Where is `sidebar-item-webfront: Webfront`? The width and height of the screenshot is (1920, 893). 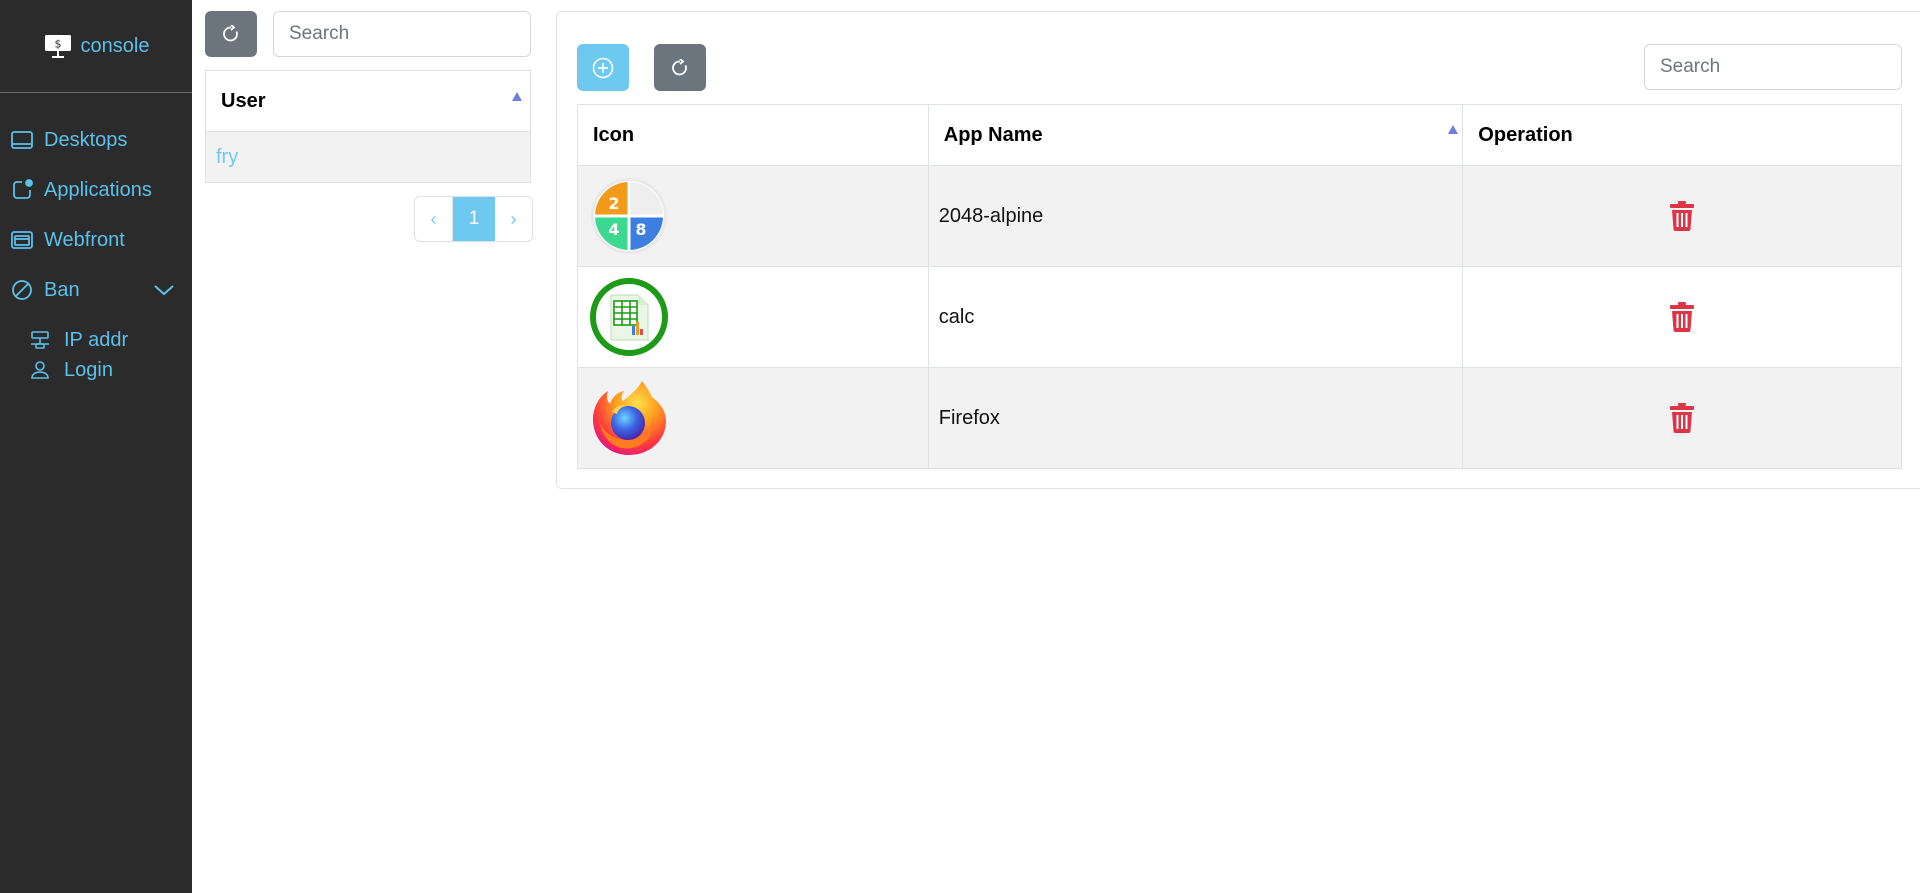
sidebar-item-webfront: Webfront is located at coordinates (67, 240).